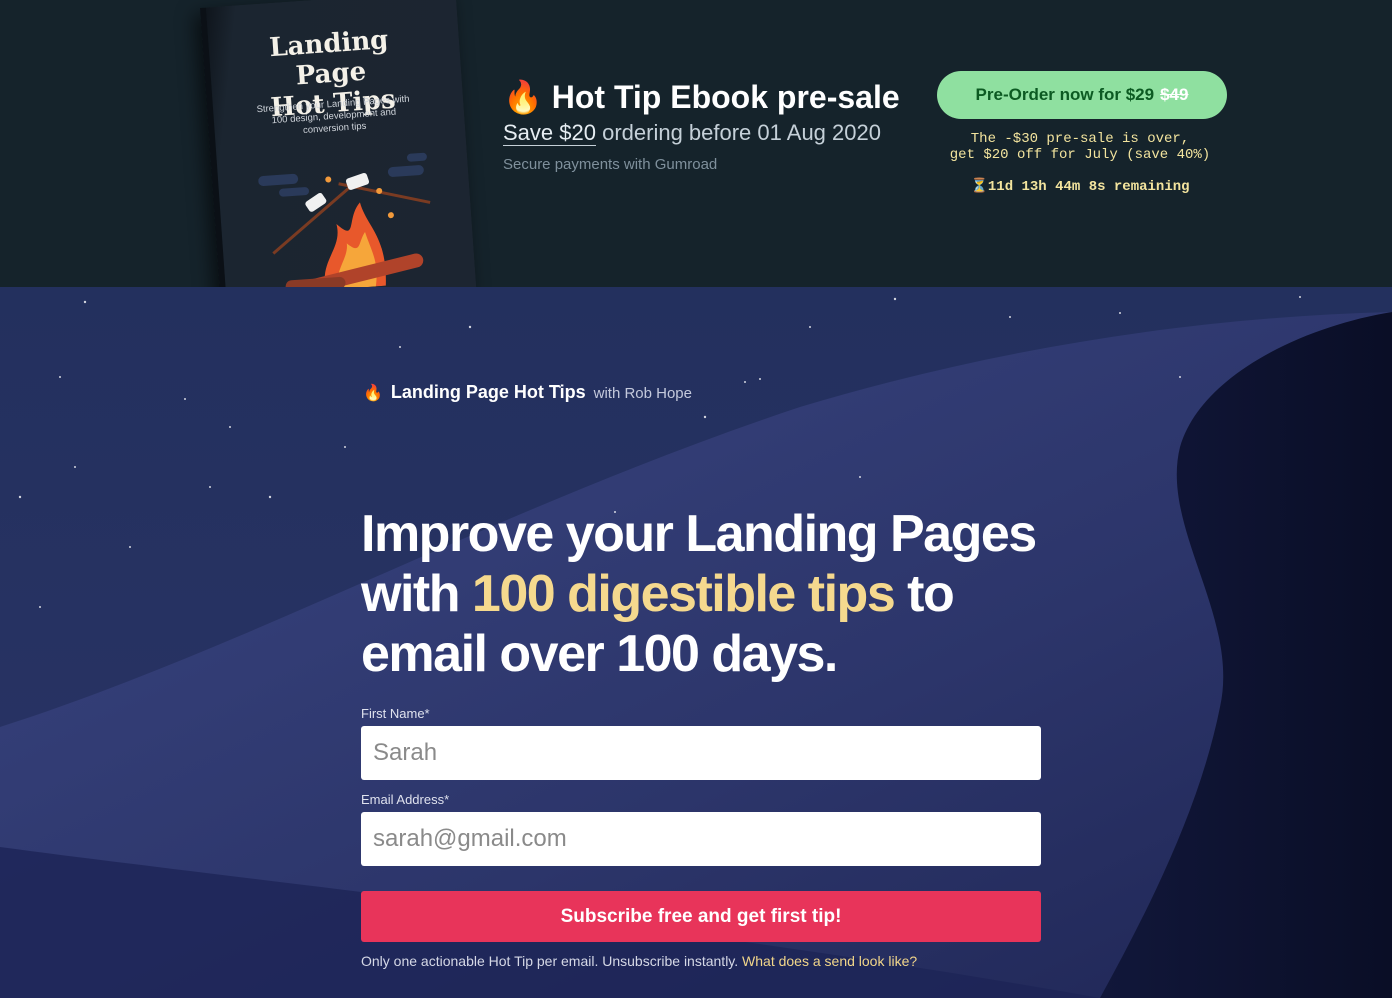  What do you see at coordinates (701, 839) in the screenshot?
I see `email-input` at bounding box center [701, 839].